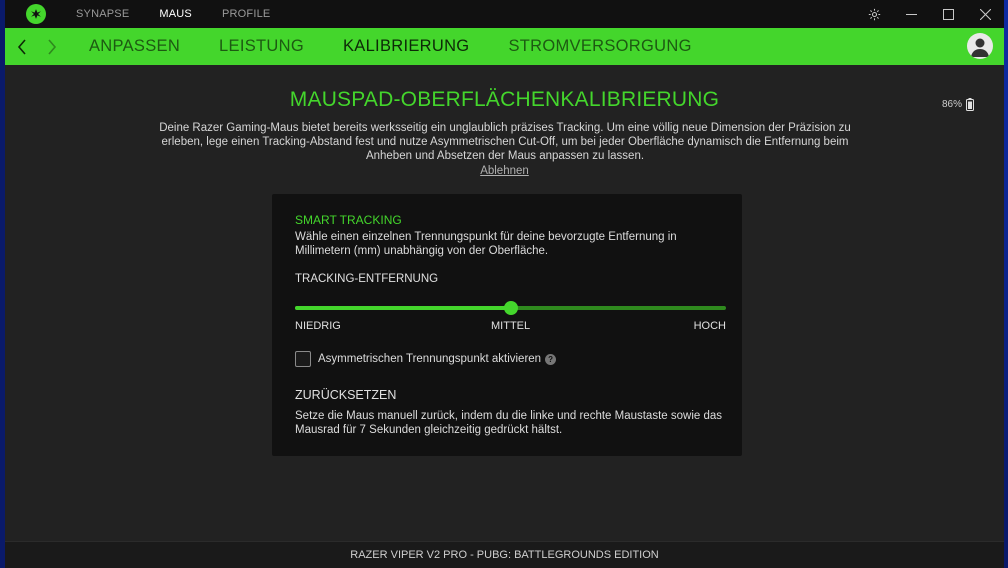 This screenshot has height=568, width=1008. I want to click on tab-kalibrierung: KALIBRIERUNG, so click(406, 46).